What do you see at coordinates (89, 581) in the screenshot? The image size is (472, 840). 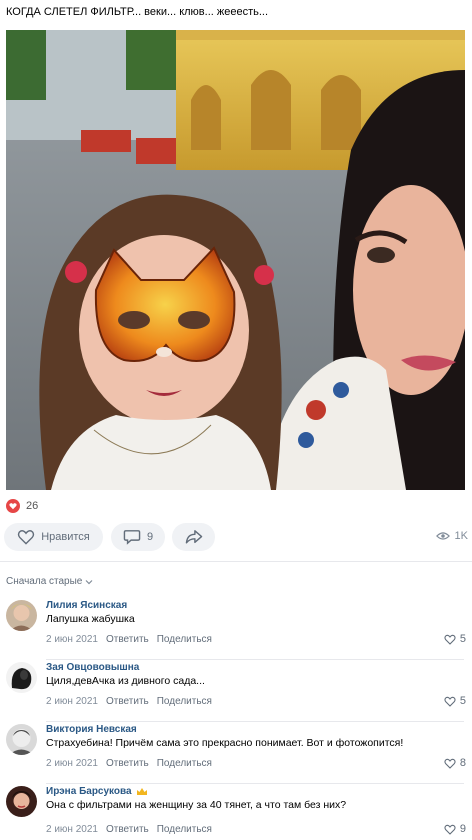 I see `chevron-down-icon` at bounding box center [89, 581].